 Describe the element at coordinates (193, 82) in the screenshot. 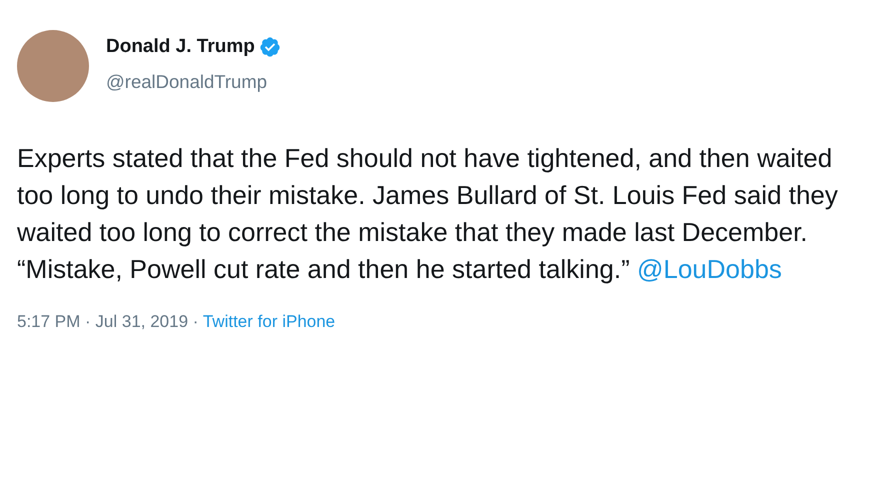

I see `author-handle: @realDonaldTrump` at that location.